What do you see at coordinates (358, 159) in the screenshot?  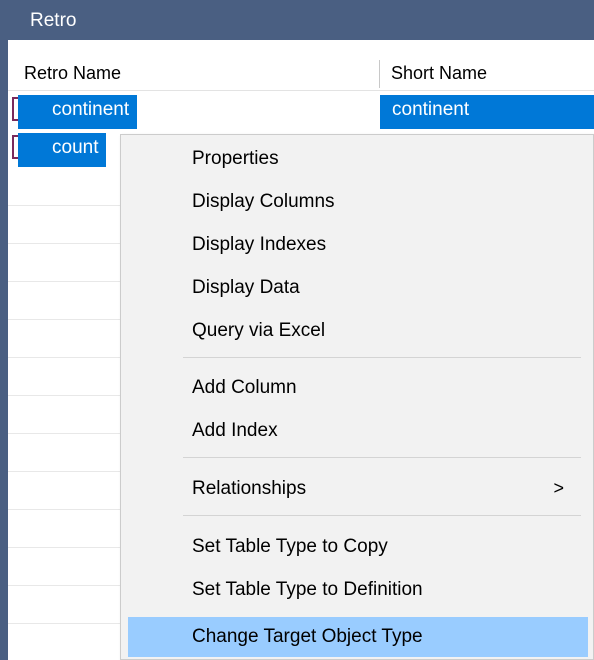 I see `menu-item-properties: Properties` at bounding box center [358, 159].